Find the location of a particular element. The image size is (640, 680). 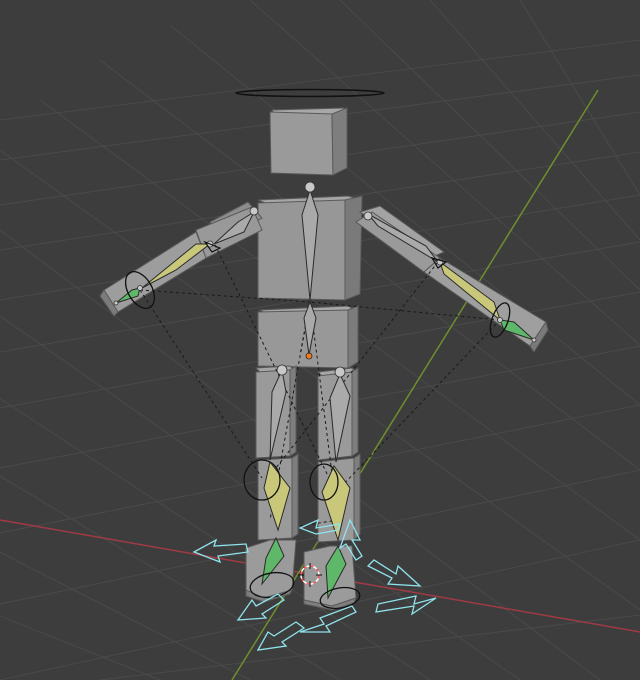

head-mesh is located at coordinates (308, 141).